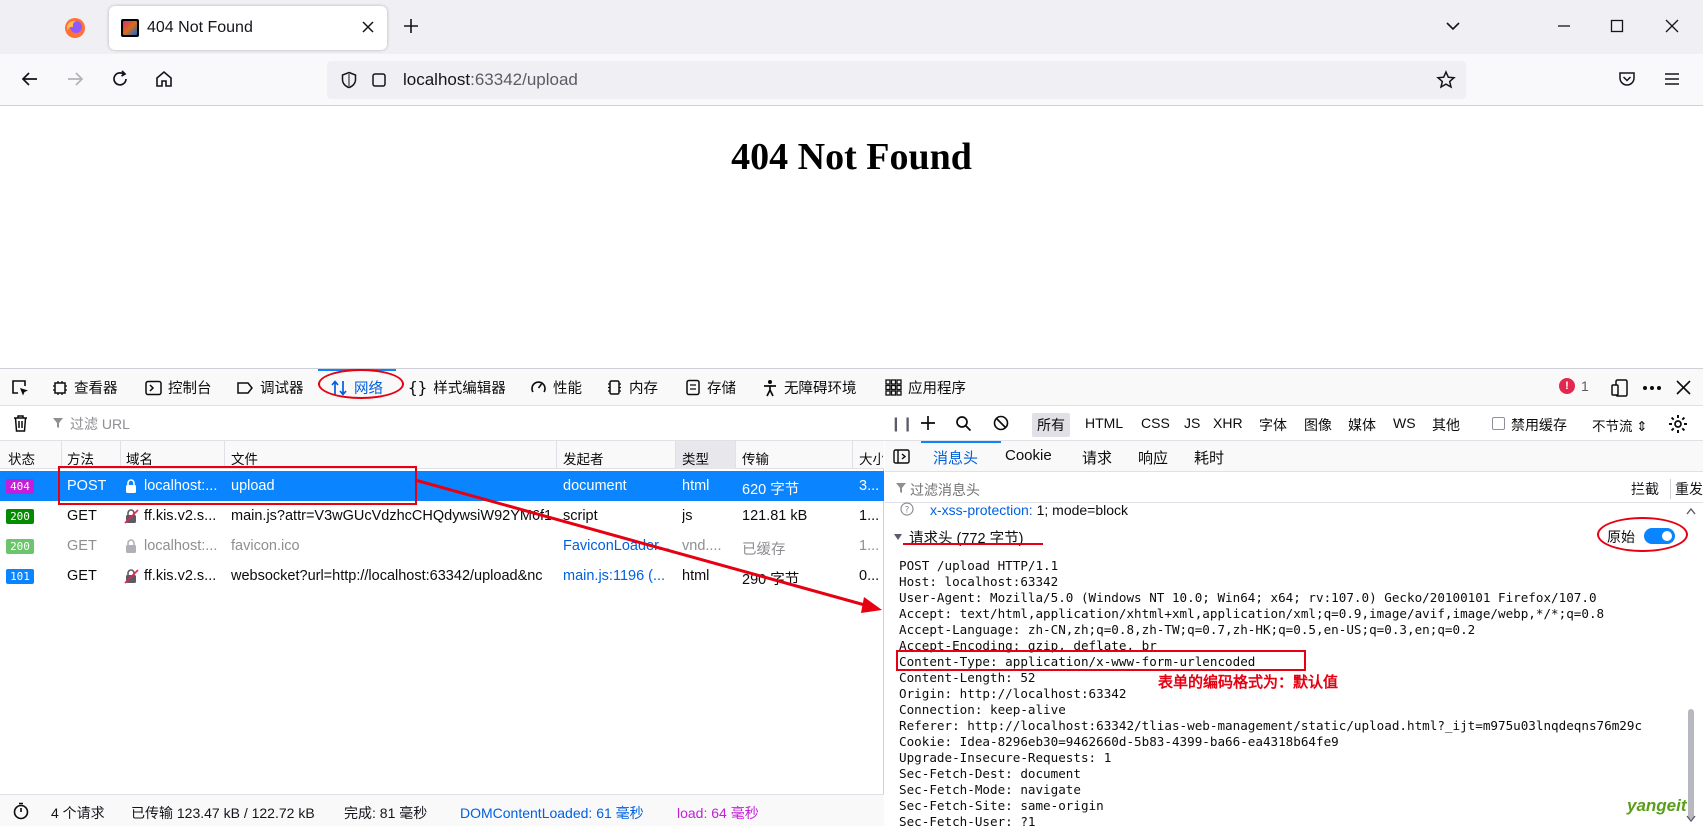 The image size is (1703, 830). Describe the element at coordinates (1657, 805) in the screenshot. I see `watermark: yangeit` at that location.